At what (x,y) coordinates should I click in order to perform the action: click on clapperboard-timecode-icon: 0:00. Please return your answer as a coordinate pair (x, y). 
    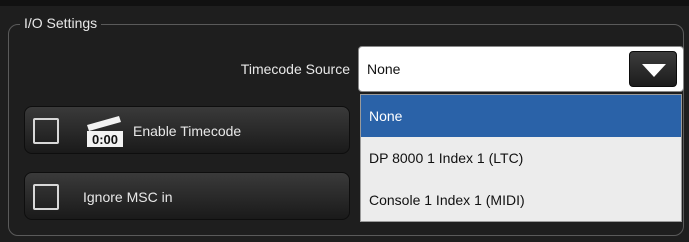
    Looking at the image, I should click on (105, 131).